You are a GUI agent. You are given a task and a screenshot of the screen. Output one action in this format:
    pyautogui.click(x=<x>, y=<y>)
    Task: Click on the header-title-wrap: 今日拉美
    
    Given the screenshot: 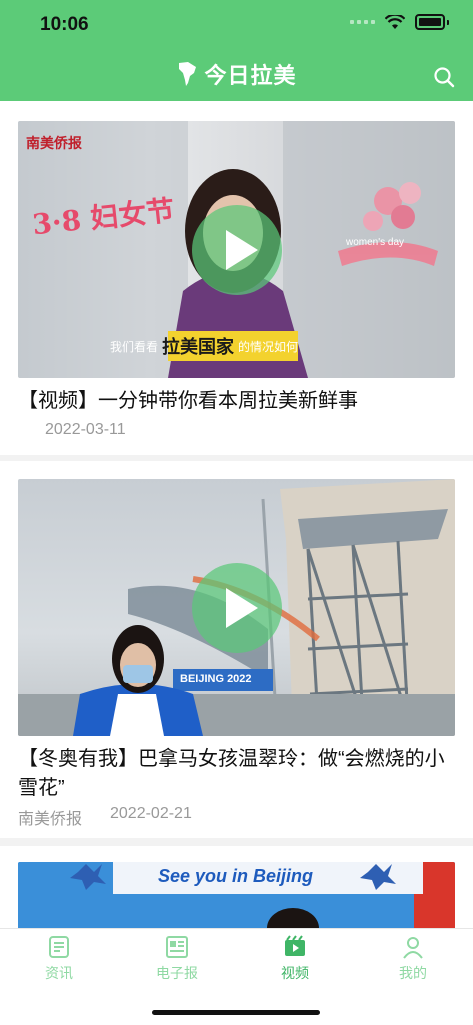 What is the action you would take?
    pyautogui.click(x=236, y=74)
    